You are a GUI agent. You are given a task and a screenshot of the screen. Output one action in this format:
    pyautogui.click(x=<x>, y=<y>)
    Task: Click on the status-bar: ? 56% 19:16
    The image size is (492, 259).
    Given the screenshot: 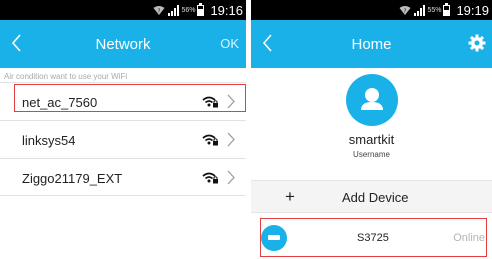 What is the action you would take?
    pyautogui.click(x=123, y=10)
    